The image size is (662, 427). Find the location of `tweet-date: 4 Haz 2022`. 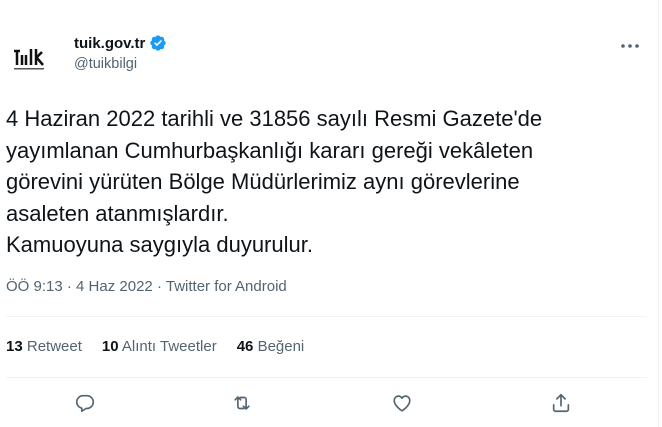

tweet-date: 4 Haz 2022 is located at coordinates (114, 286).